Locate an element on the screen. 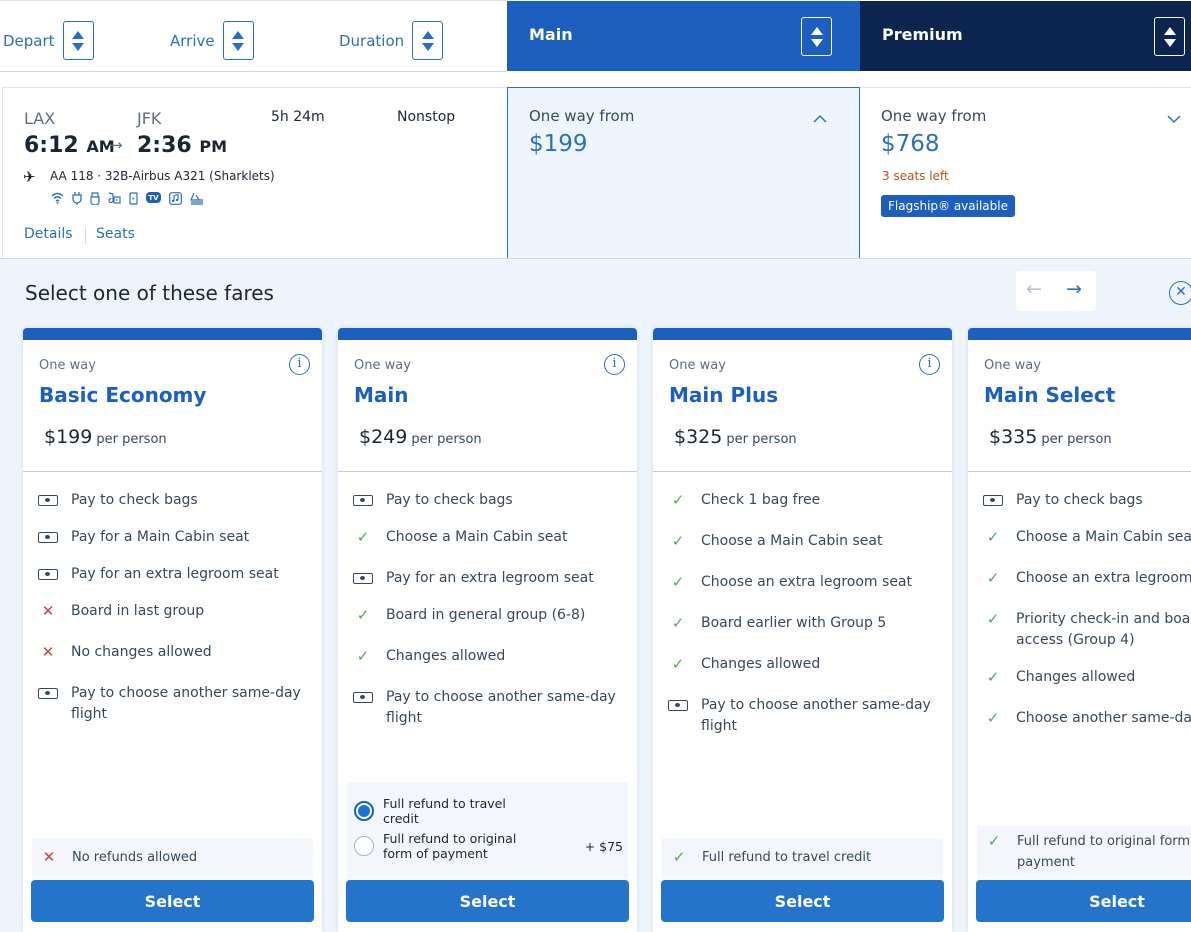 The width and height of the screenshot is (1191, 932). fare-feature-text: Choose a Main Cabin seat is located at coordinates (1103, 537).